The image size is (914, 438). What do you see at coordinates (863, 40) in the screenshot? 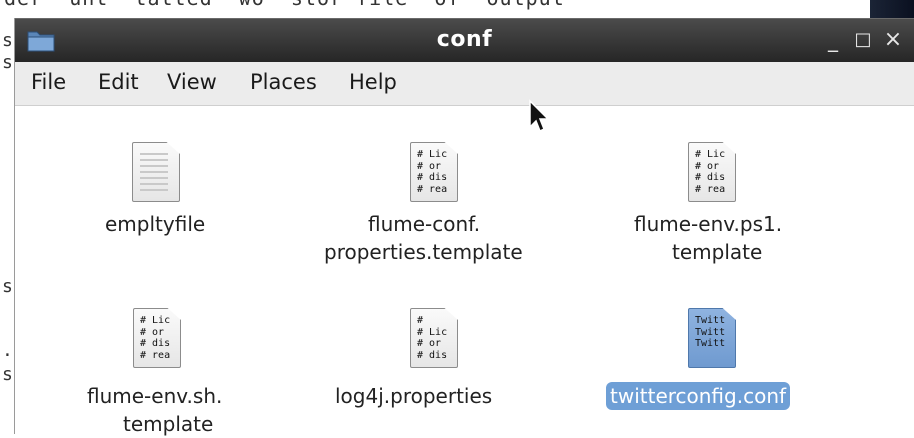
I see `maximize-button: □` at bounding box center [863, 40].